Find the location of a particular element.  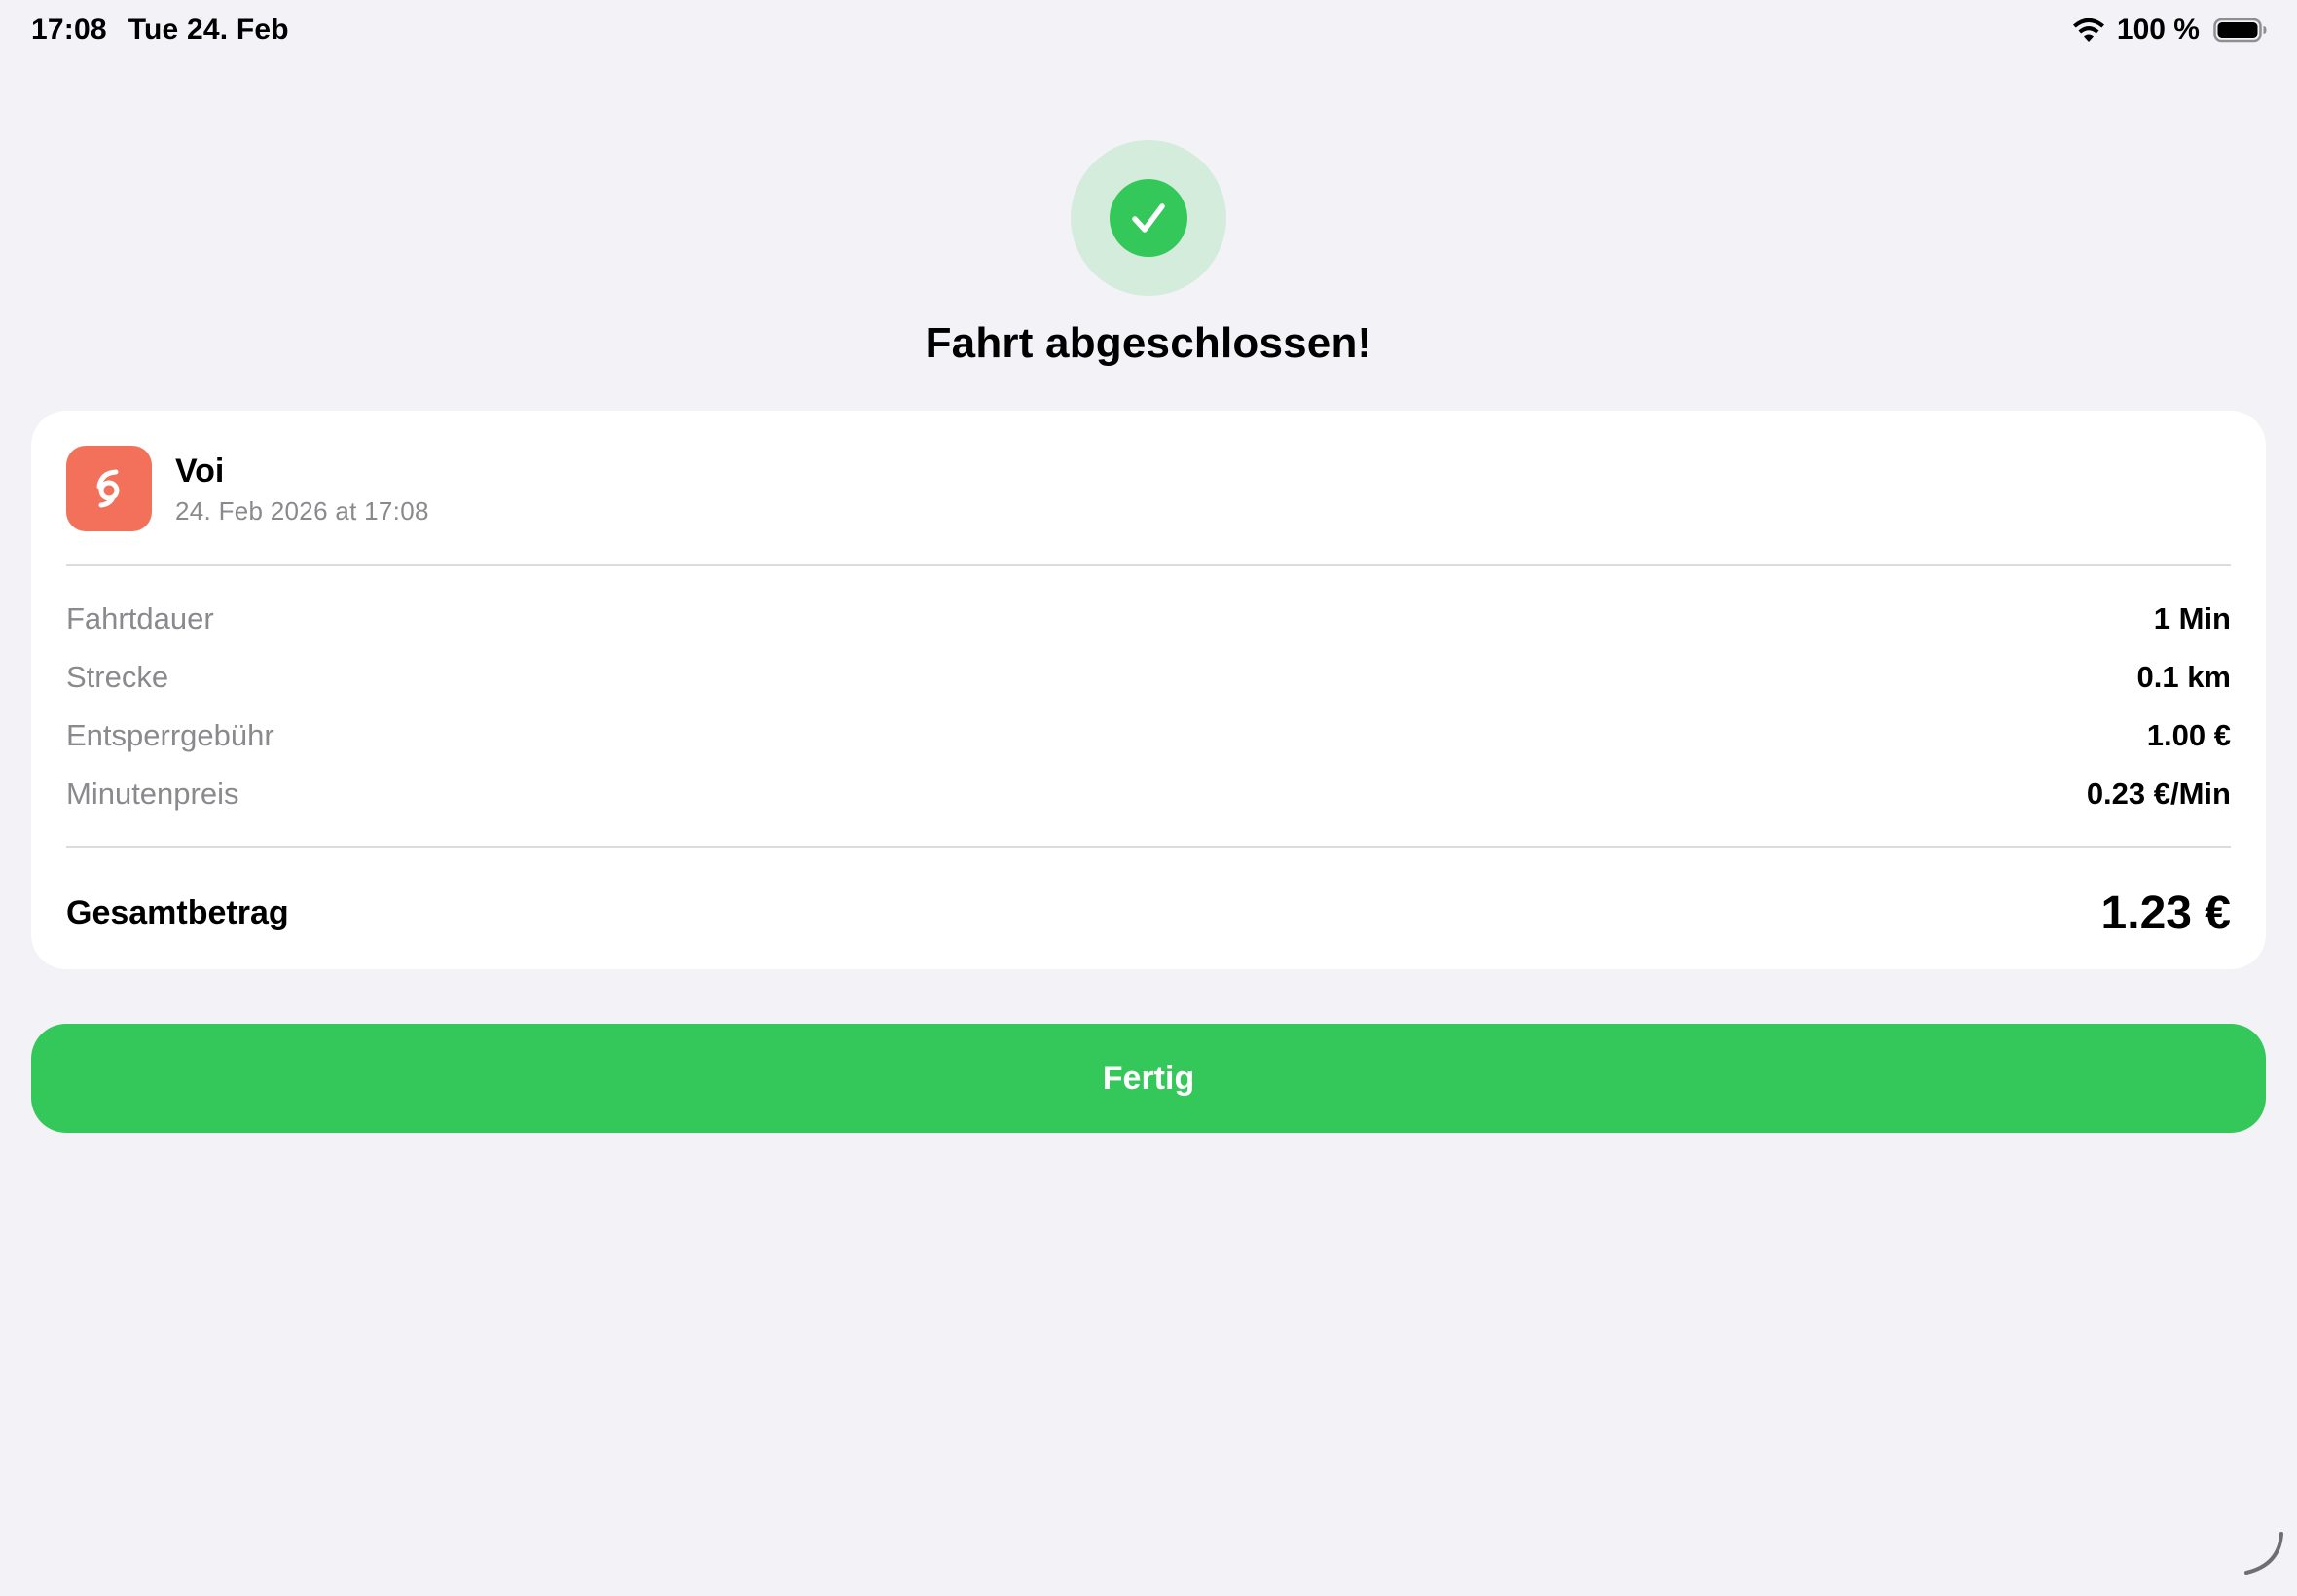

success-badge-inner is located at coordinates (1148, 218).